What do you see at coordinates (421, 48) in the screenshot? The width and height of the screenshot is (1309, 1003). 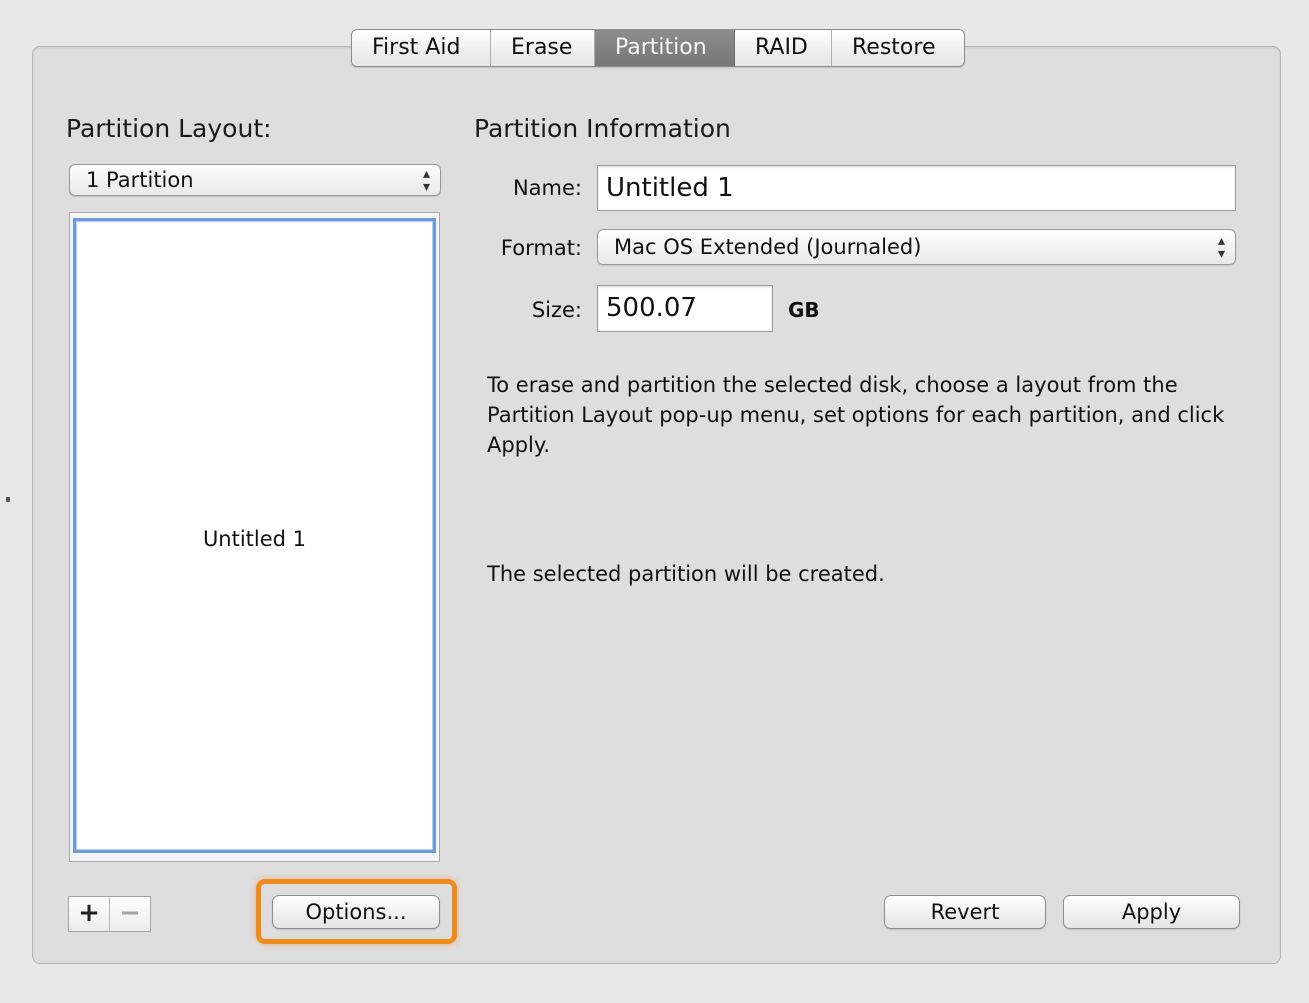 I see `tab-first-aid: First Aid` at bounding box center [421, 48].